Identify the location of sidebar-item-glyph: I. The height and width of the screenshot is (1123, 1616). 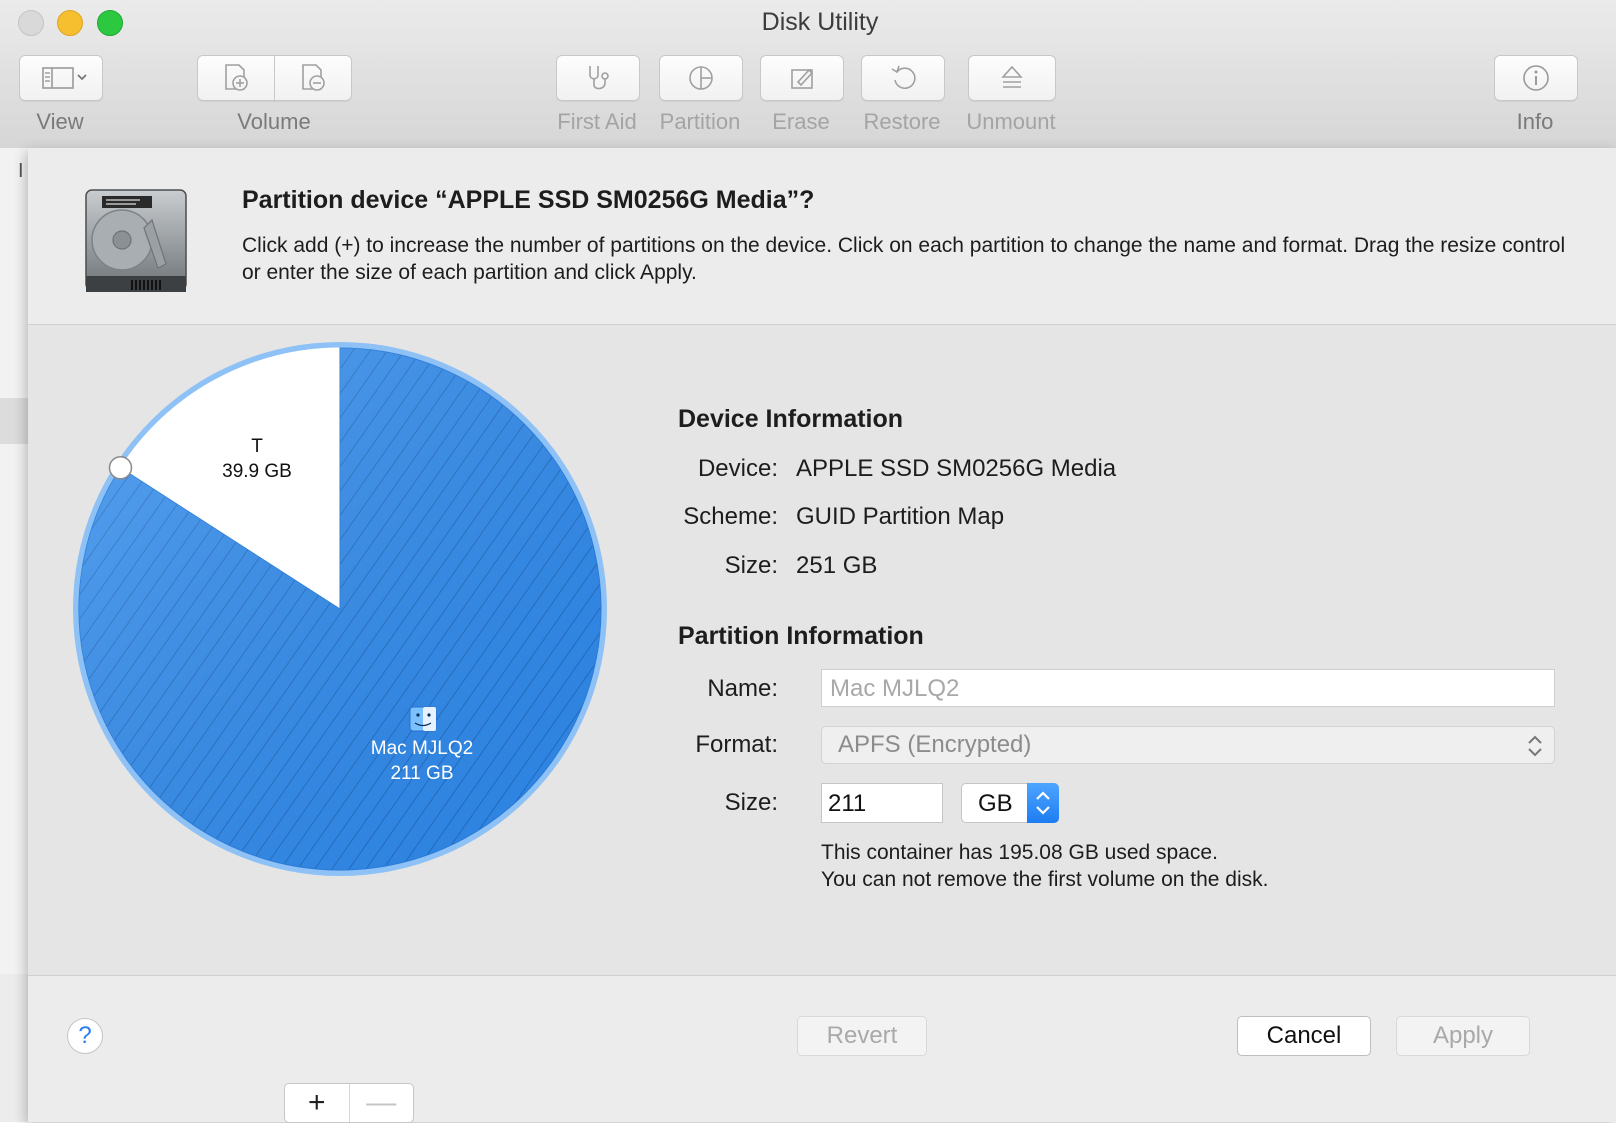
(21, 171).